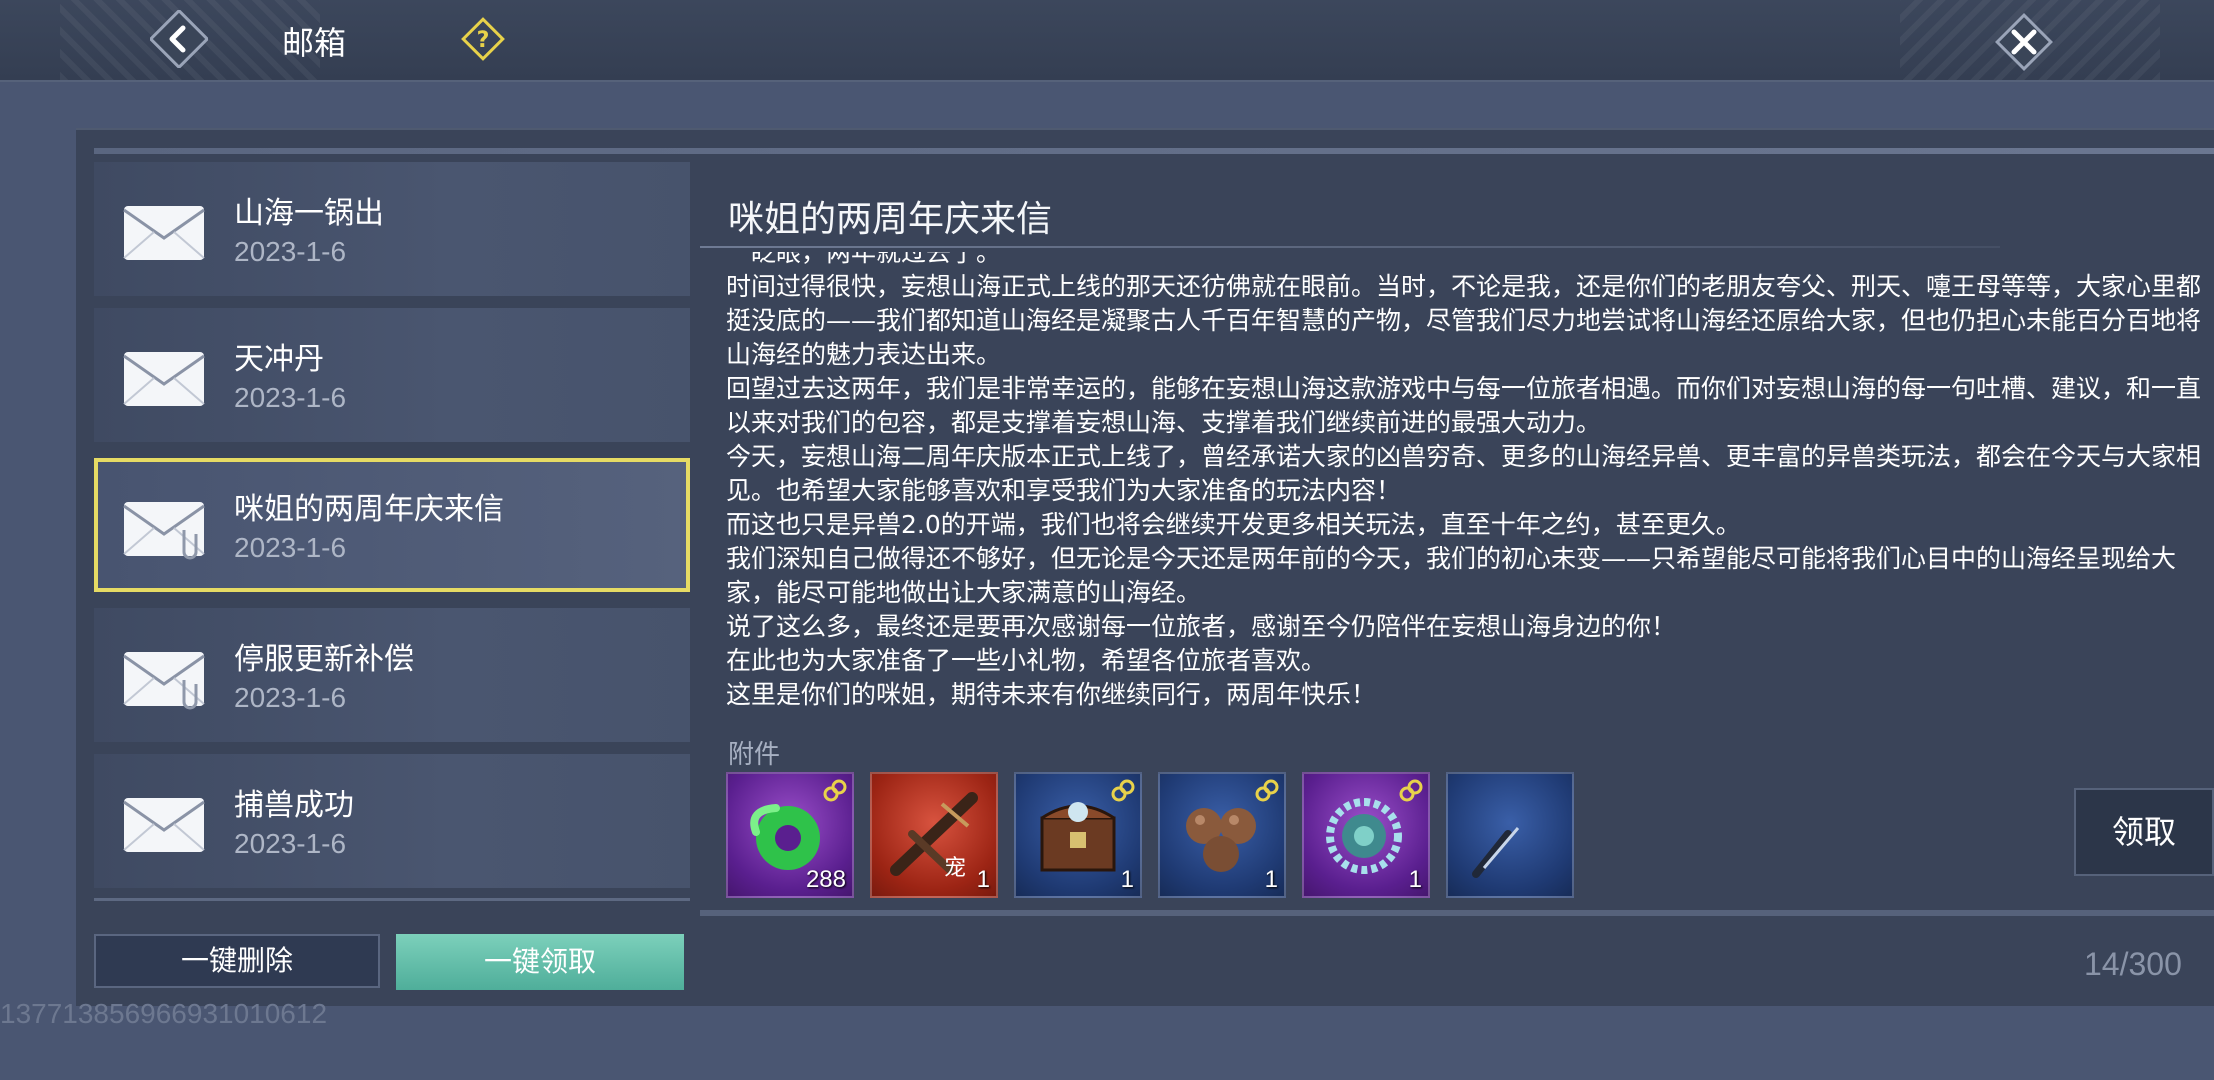  Describe the element at coordinates (1350, 247) in the screenshot. I see `detail-title-divider` at that location.